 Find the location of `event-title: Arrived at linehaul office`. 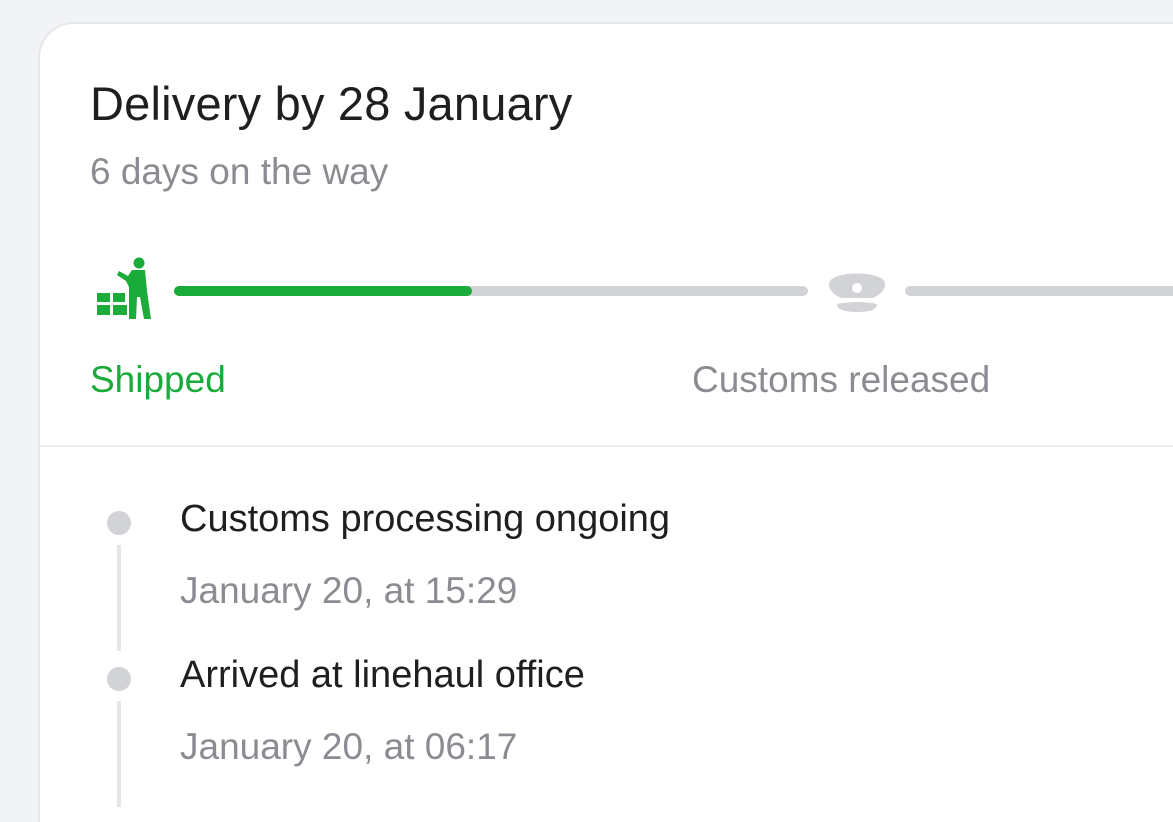

event-title: Arrived at linehaul office is located at coordinates (382, 675).